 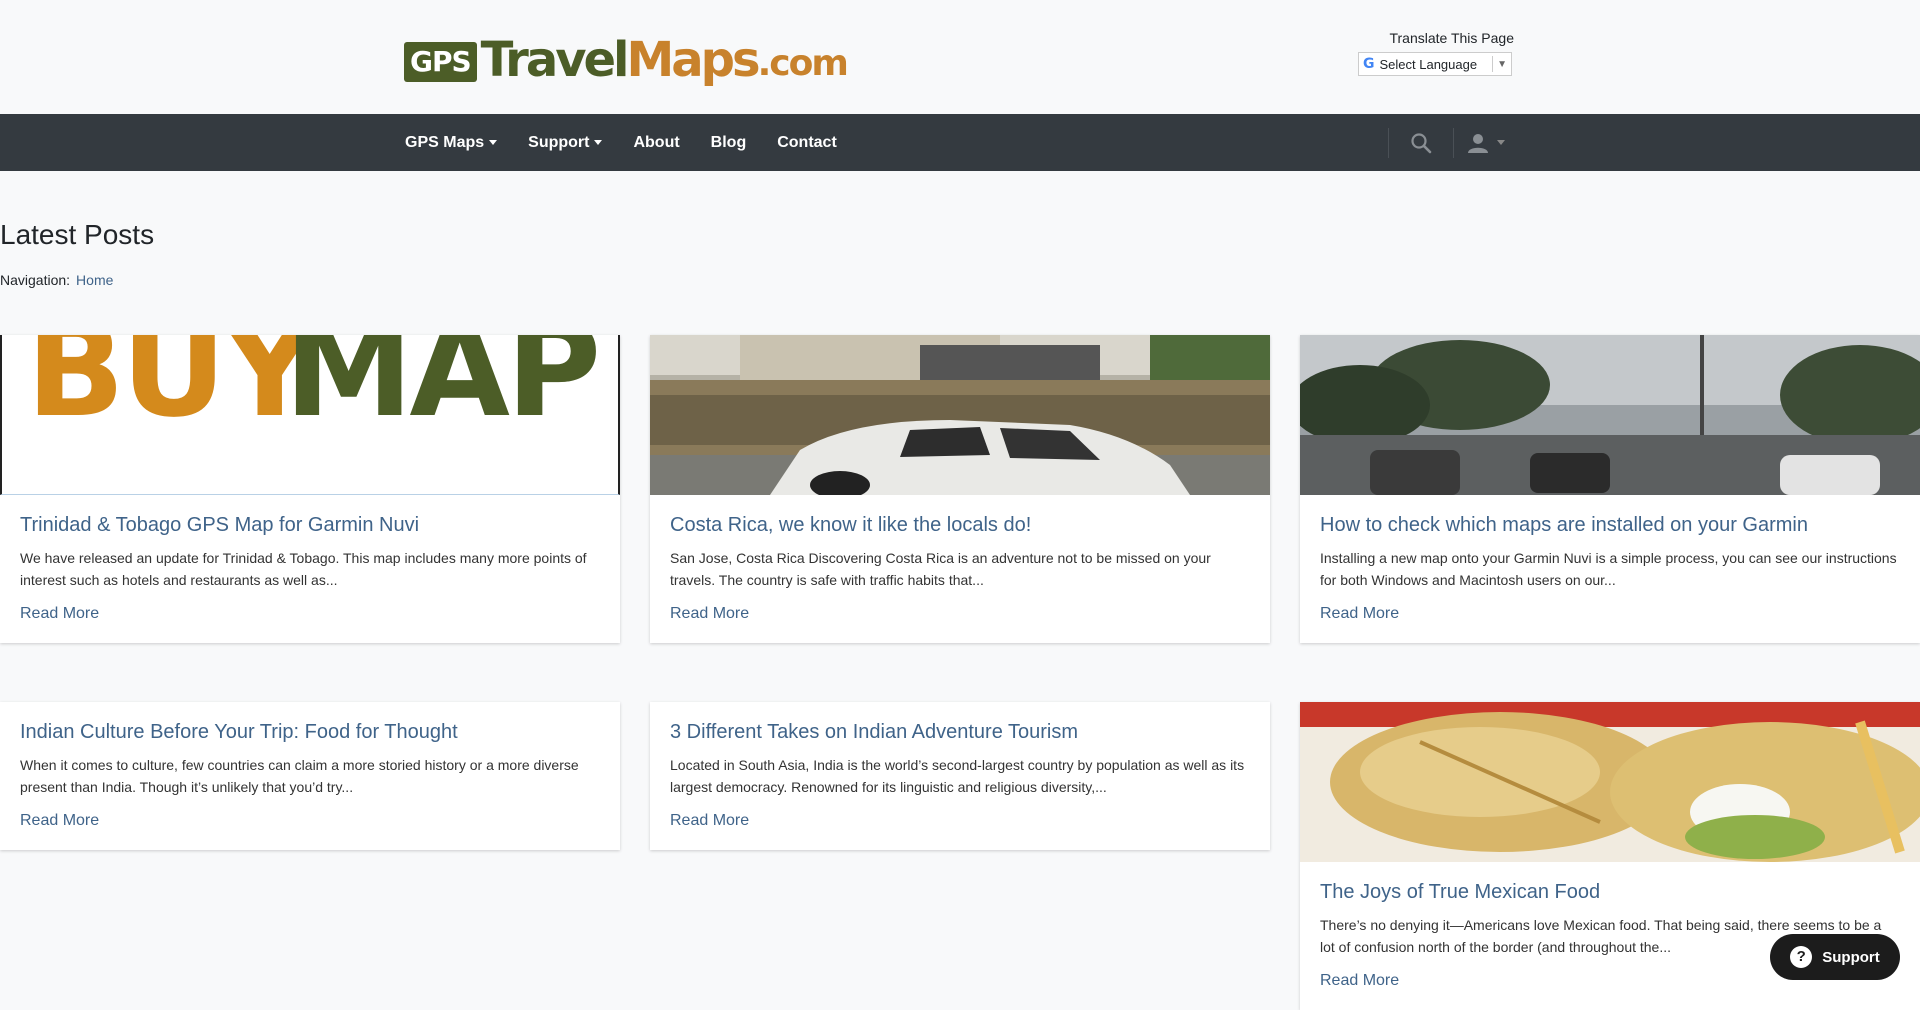 I want to click on nav-about-label: About, so click(x=656, y=142).